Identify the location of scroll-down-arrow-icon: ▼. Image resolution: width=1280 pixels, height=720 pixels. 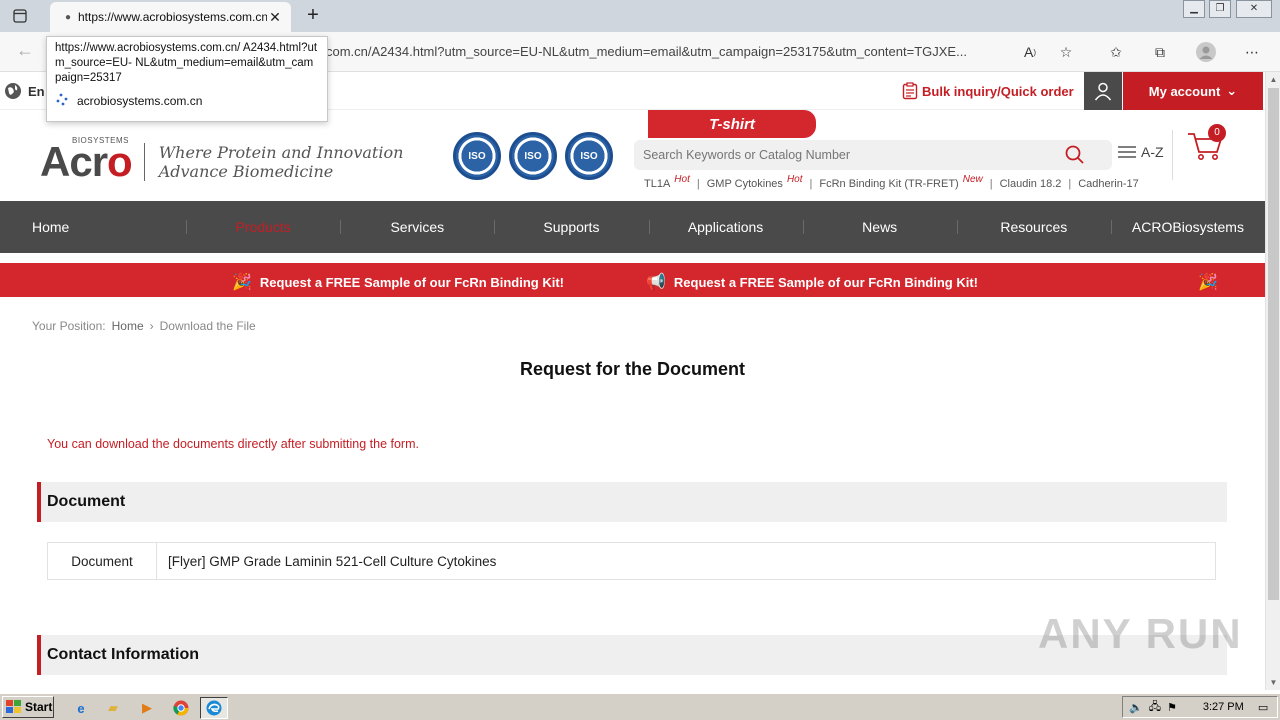
(1273, 682).